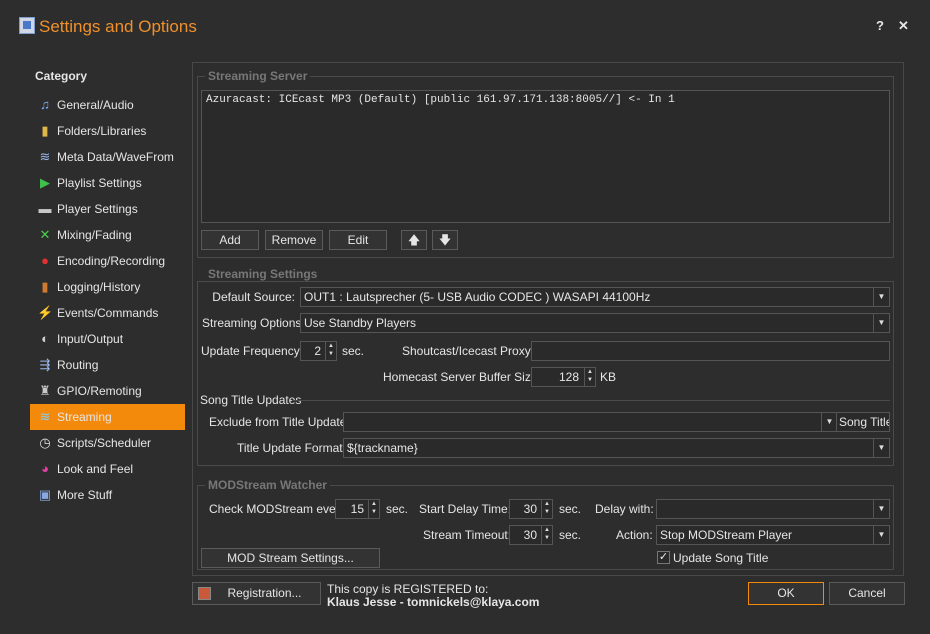 The width and height of the screenshot is (930, 634). What do you see at coordinates (107, 469) in the screenshot?
I see `sidebar-item-look-and-feel: ◕ Look and Feel` at bounding box center [107, 469].